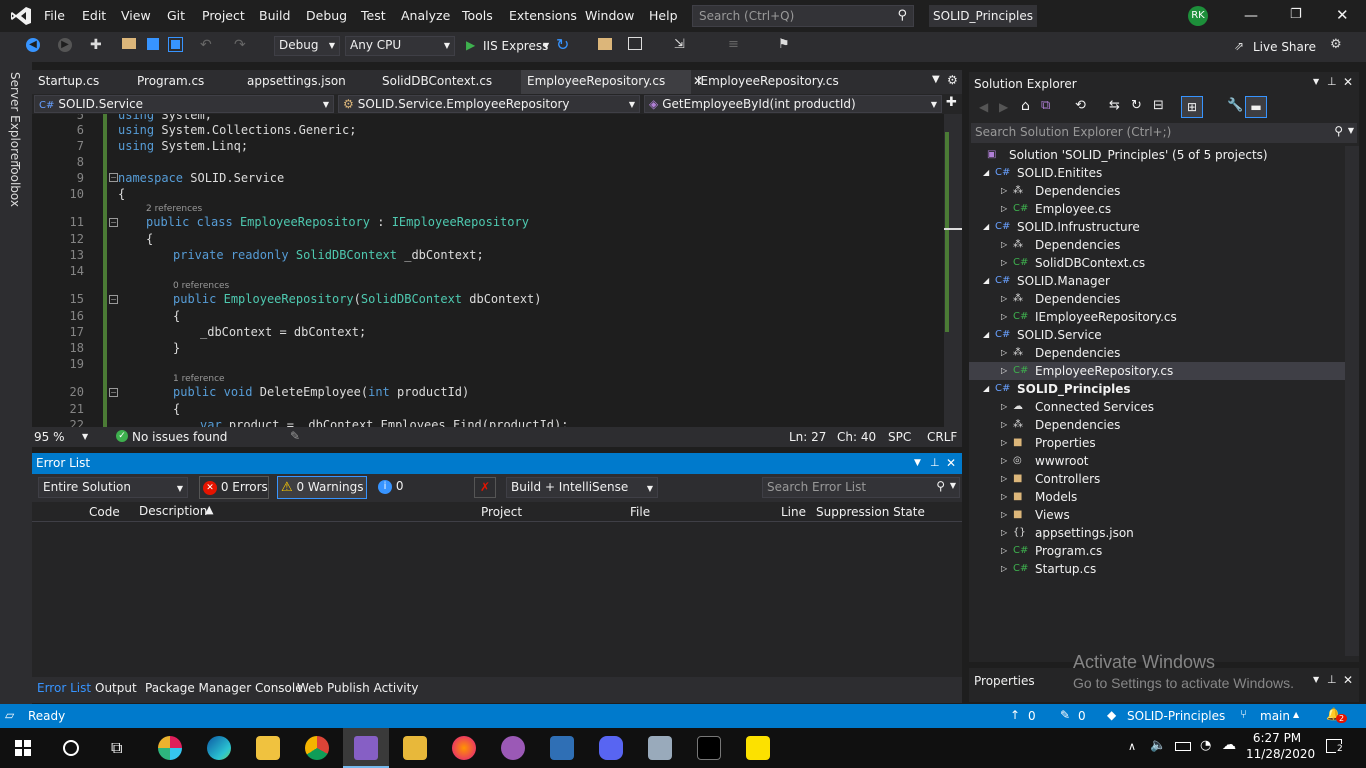 Image resolution: width=1366 pixels, height=768 pixels. I want to click on scope-select: Entire Solution ▼, so click(113, 487).